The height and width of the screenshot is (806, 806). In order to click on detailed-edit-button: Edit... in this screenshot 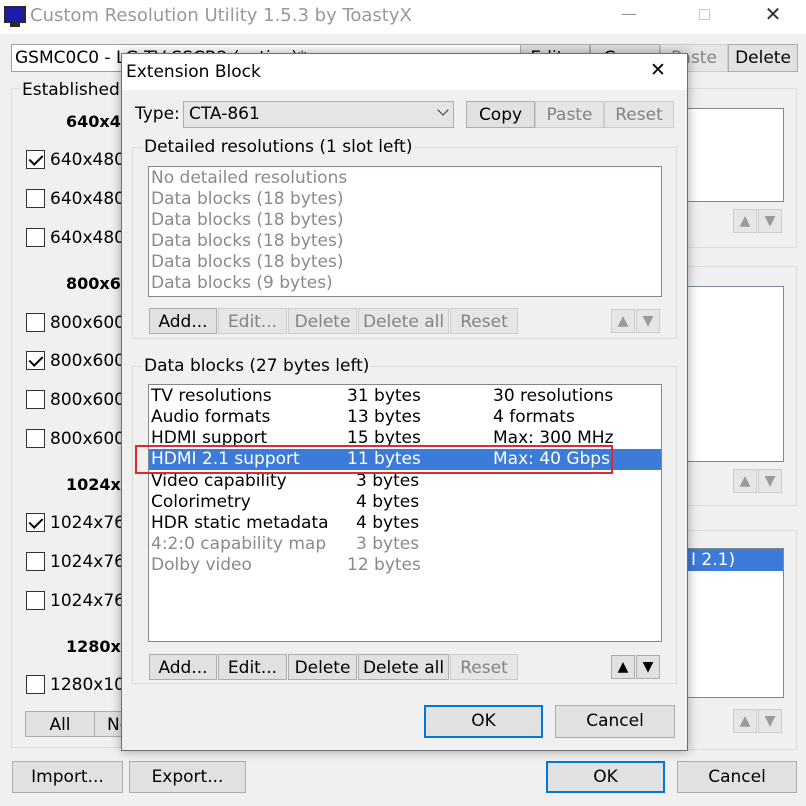, I will do `click(252, 321)`.